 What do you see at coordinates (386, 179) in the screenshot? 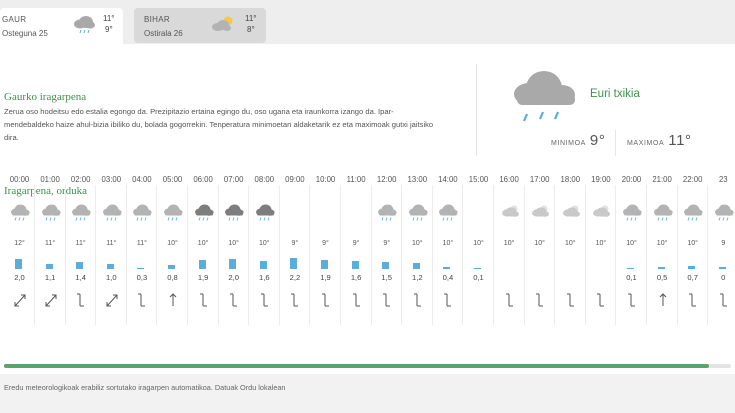
I see `hour-label: 12:00` at bounding box center [386, 179].